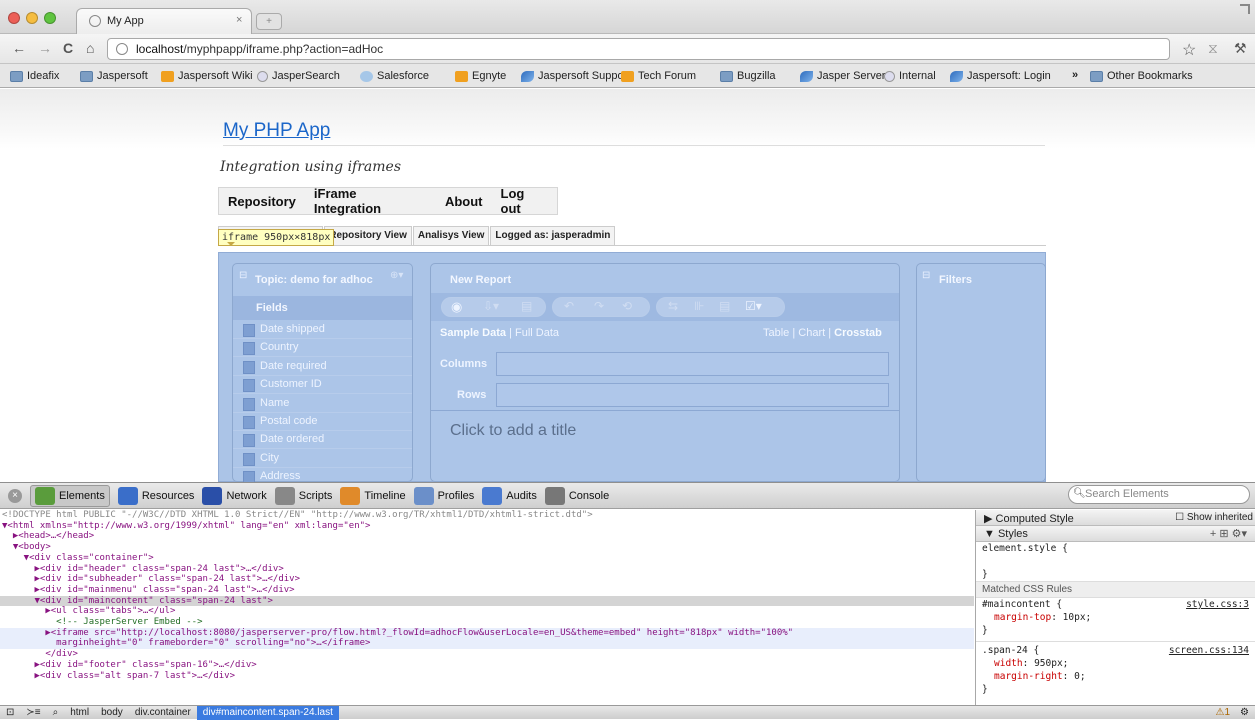  I want to click on forward-icon: →, so click(45, 48).